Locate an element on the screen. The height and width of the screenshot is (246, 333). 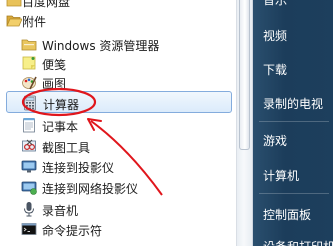
list-item-sound-recorder: 录音机 is located at coordinates (119, 209).